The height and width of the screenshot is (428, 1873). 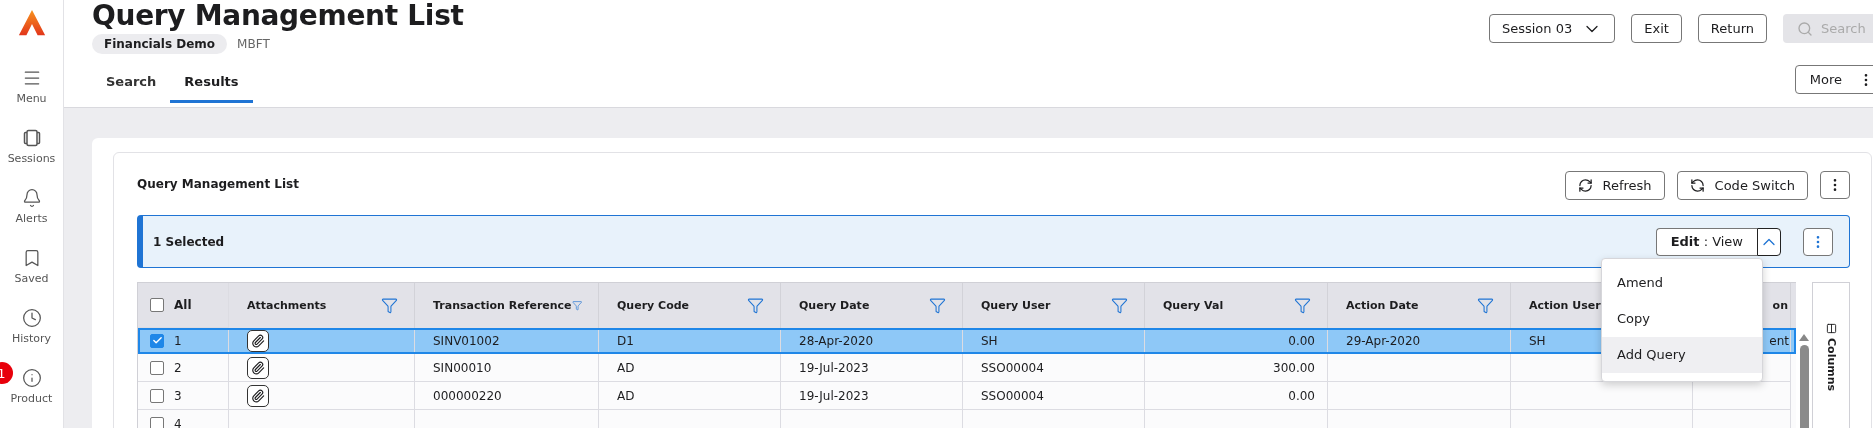 What do you see at coordinates (653, 305) in the screenshot?
I see `column-header: Query Code` at bounding box center [653, 305].